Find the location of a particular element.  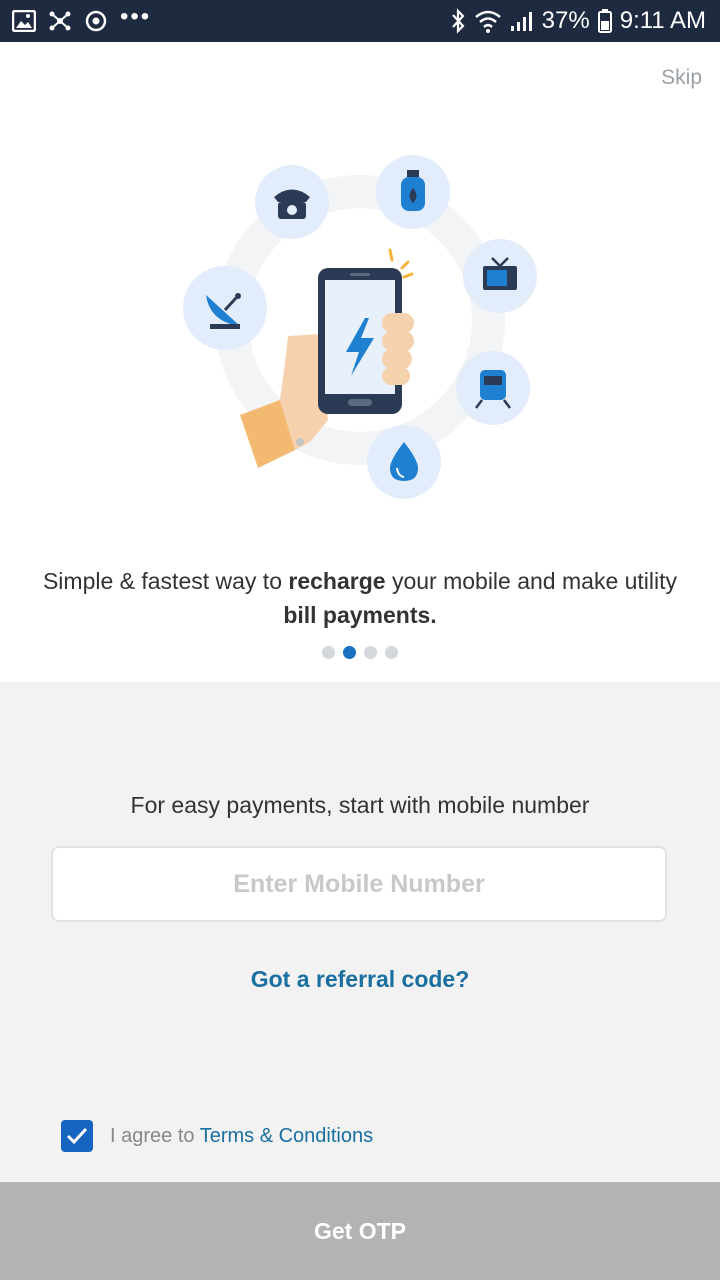

wifi-icon is located at coordinates (487, 21).